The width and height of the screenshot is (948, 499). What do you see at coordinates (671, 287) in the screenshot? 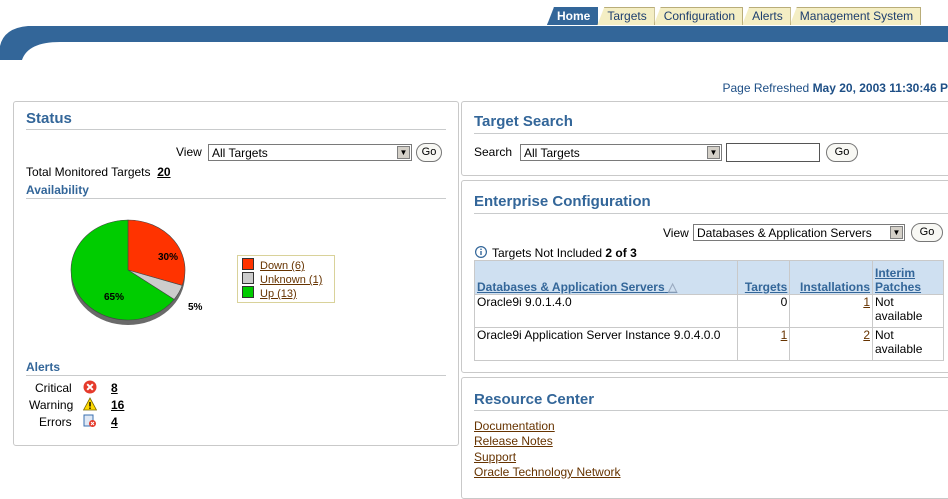
I see `sort-ascending-icon: △` at bounding box center [671, 287].